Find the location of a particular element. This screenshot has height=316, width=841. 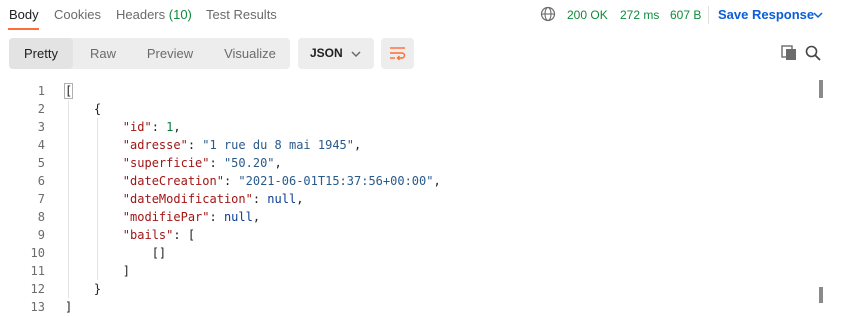

status-divider is located at coordinates (708, 15).